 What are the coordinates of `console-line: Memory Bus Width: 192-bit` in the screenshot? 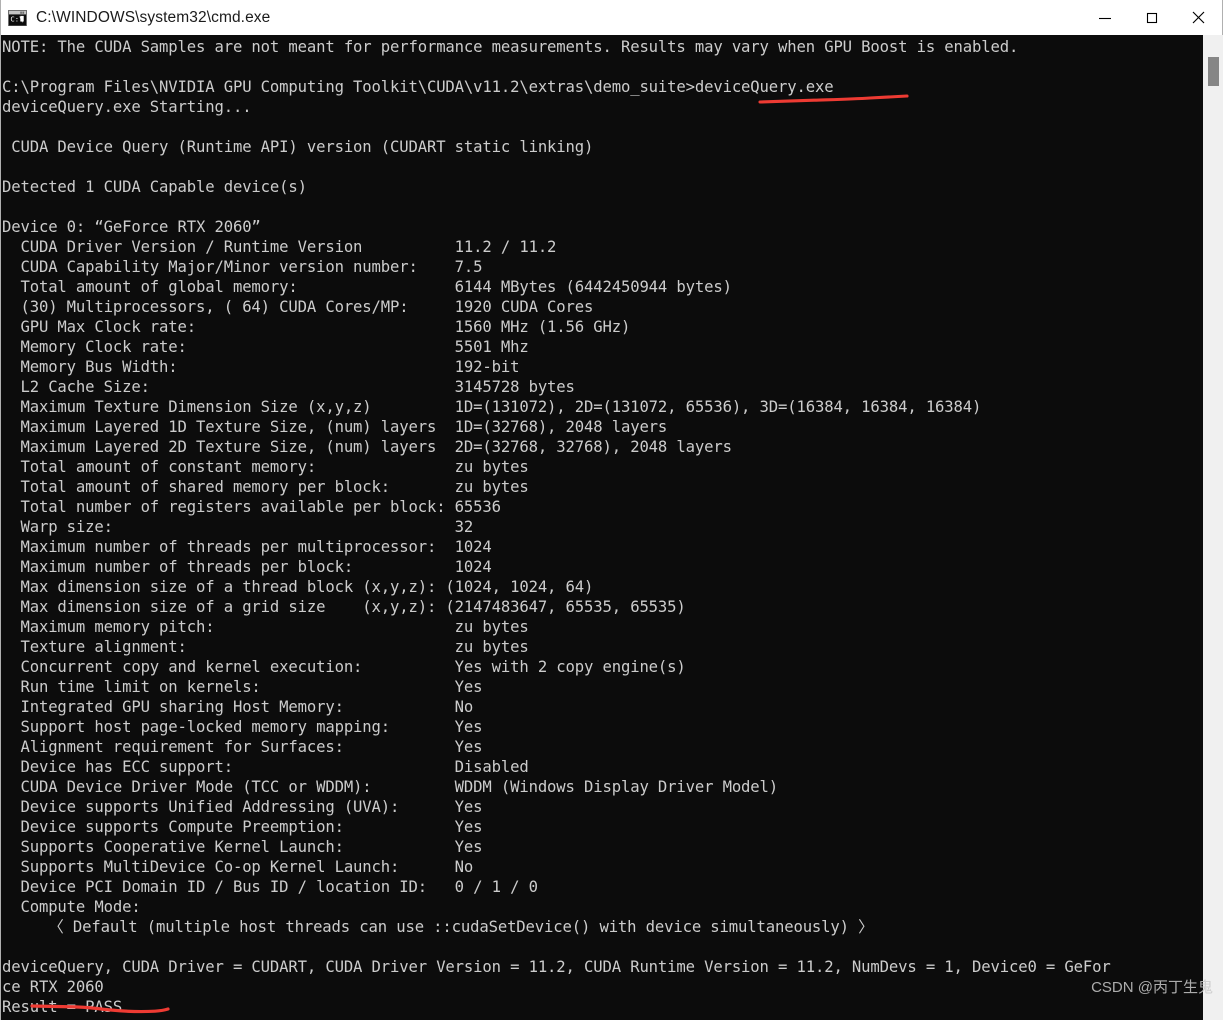 It's located at (261, 367).